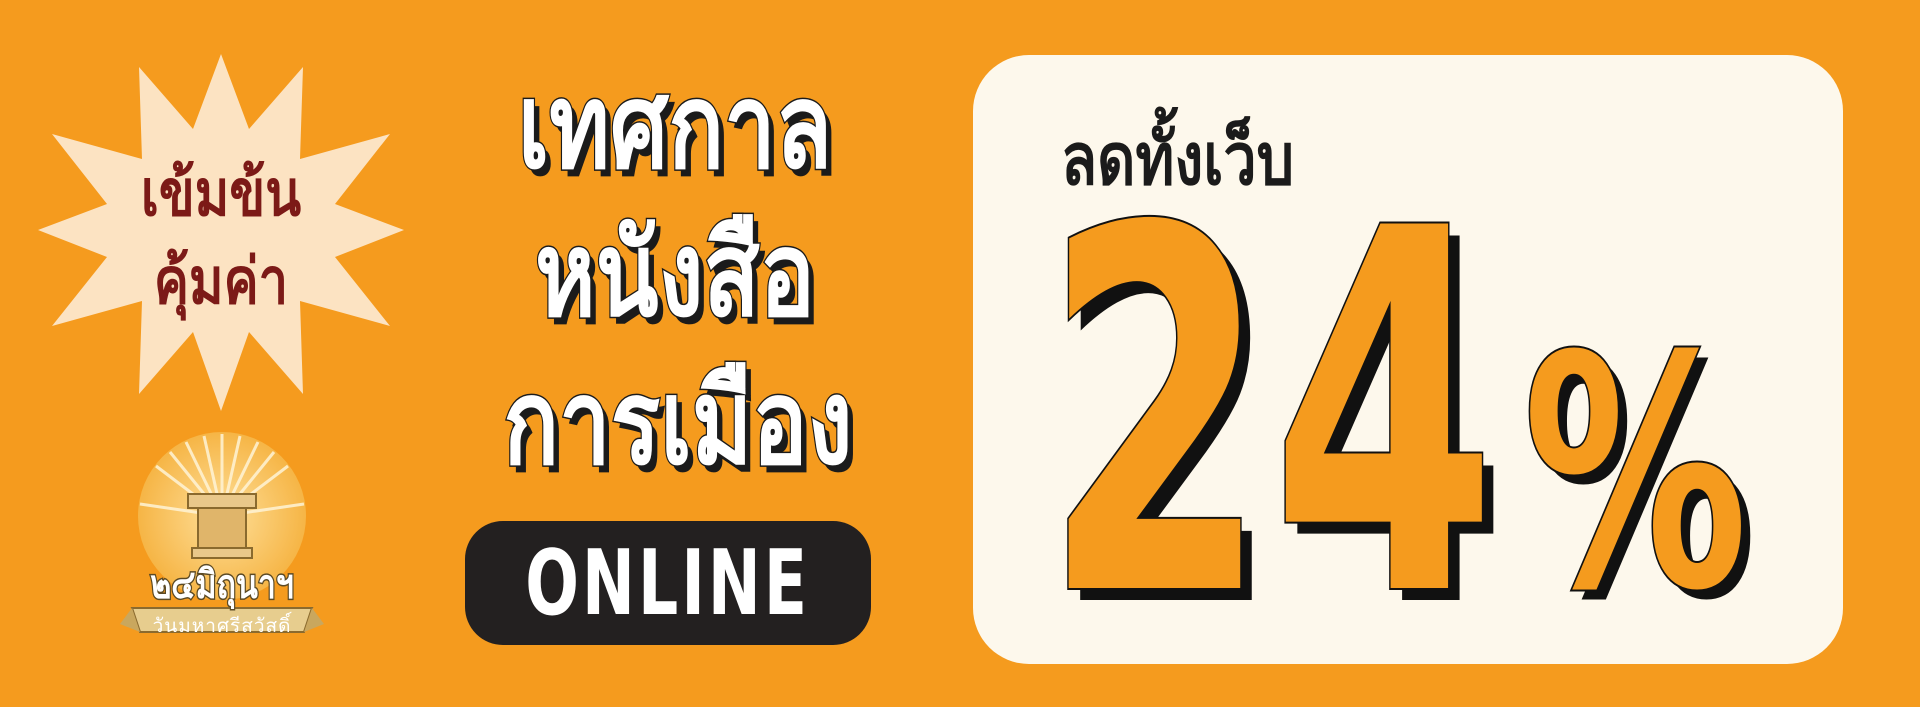 The image size is (1920, 707). Describe the element at coordinates (678, 422) in the screenshot. I see `headline-line-3: การเมือง` at that location.